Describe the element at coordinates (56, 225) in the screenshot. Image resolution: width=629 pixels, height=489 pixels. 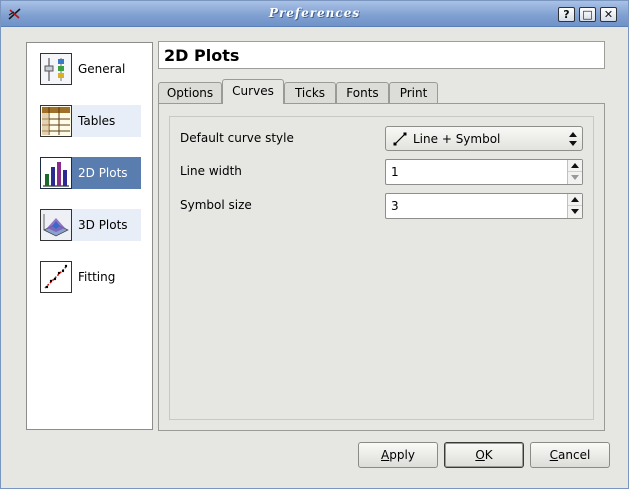
I see `surface-plot-icon` at that location.